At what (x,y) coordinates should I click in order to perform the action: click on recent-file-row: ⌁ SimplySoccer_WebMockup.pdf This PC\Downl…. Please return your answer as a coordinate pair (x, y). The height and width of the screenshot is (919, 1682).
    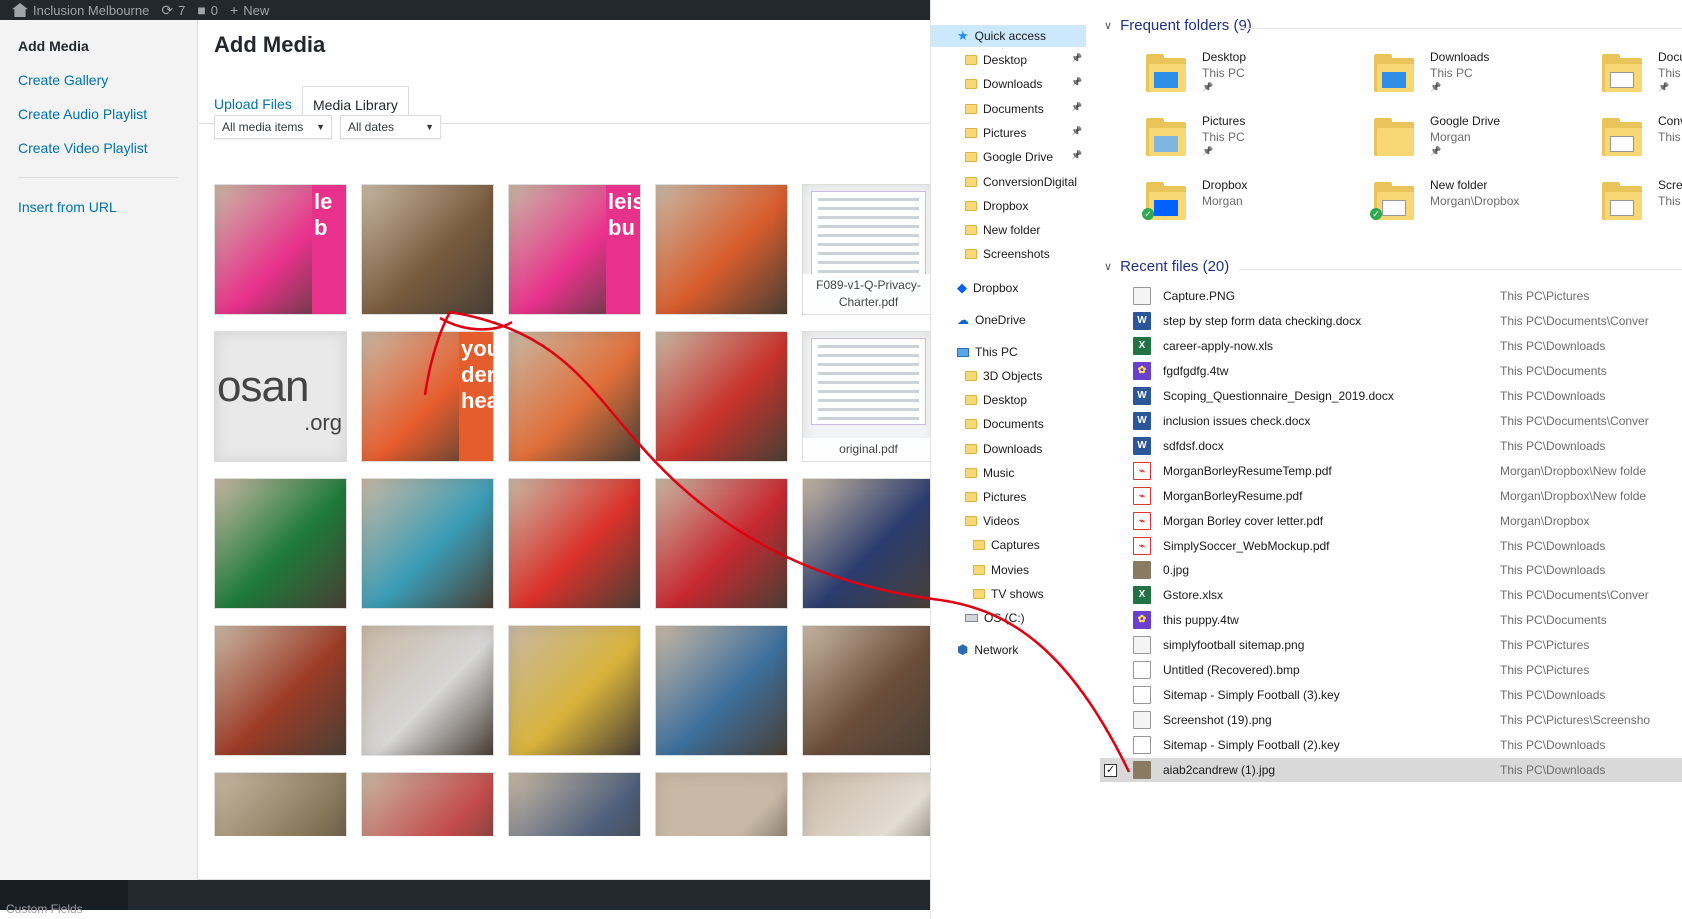
    Looking at the image, I should click on (1391, 546).